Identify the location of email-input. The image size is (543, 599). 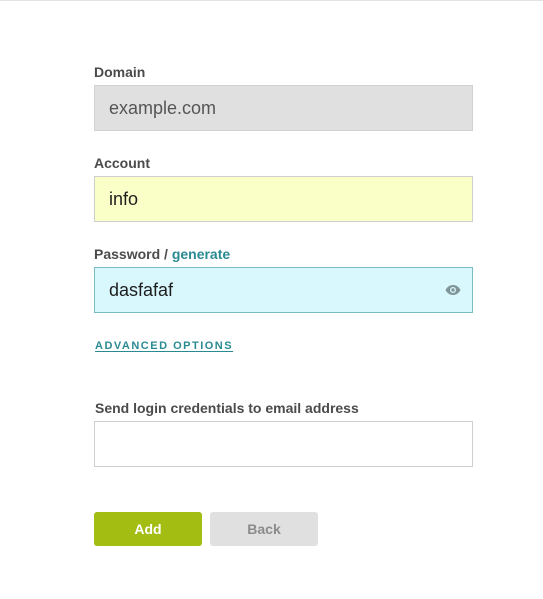
(259, 444).